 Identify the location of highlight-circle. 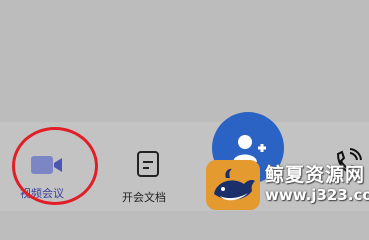
(55, 166).